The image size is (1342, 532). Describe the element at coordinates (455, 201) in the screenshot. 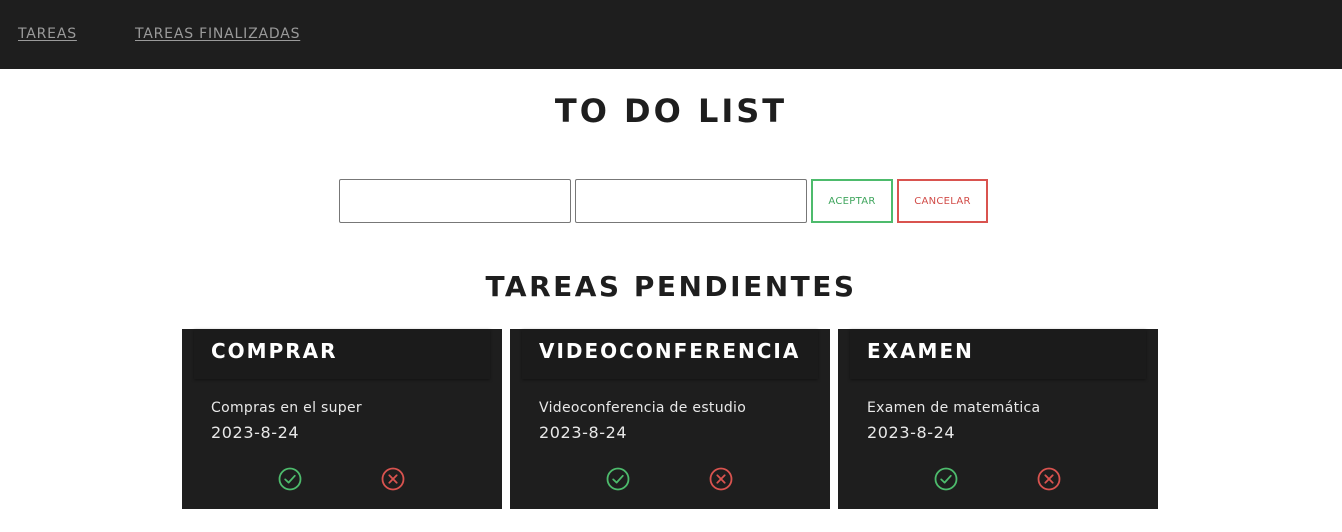

I see `task-title-input` at that location.